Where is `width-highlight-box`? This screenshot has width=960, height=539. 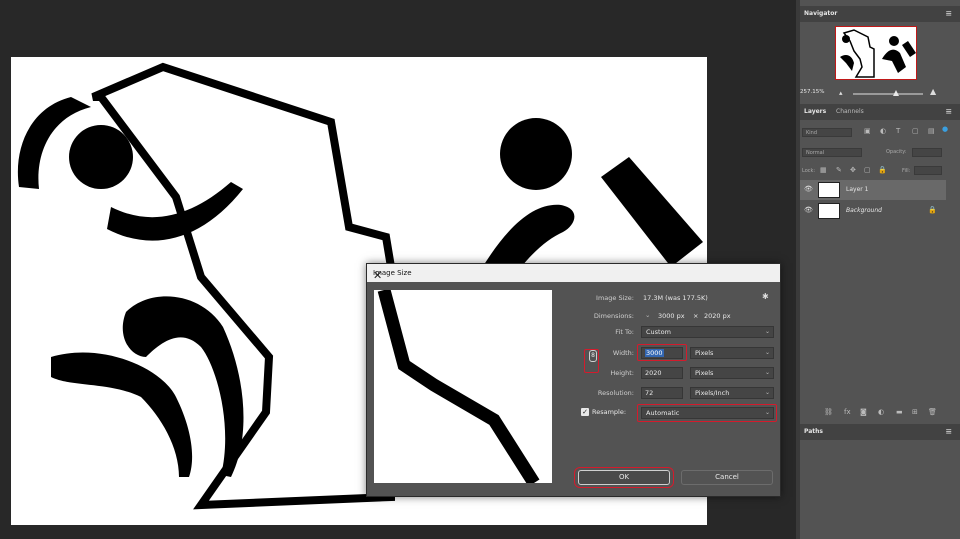 width-highlight-box is located at coordinates (662, 352).